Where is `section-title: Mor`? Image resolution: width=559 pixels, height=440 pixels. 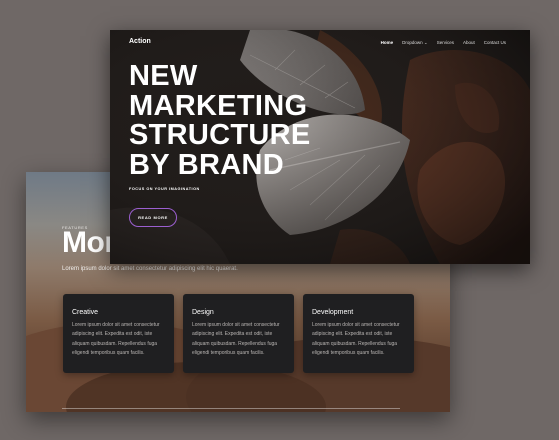
section-title: Mor is located at coordinates (89, 242).